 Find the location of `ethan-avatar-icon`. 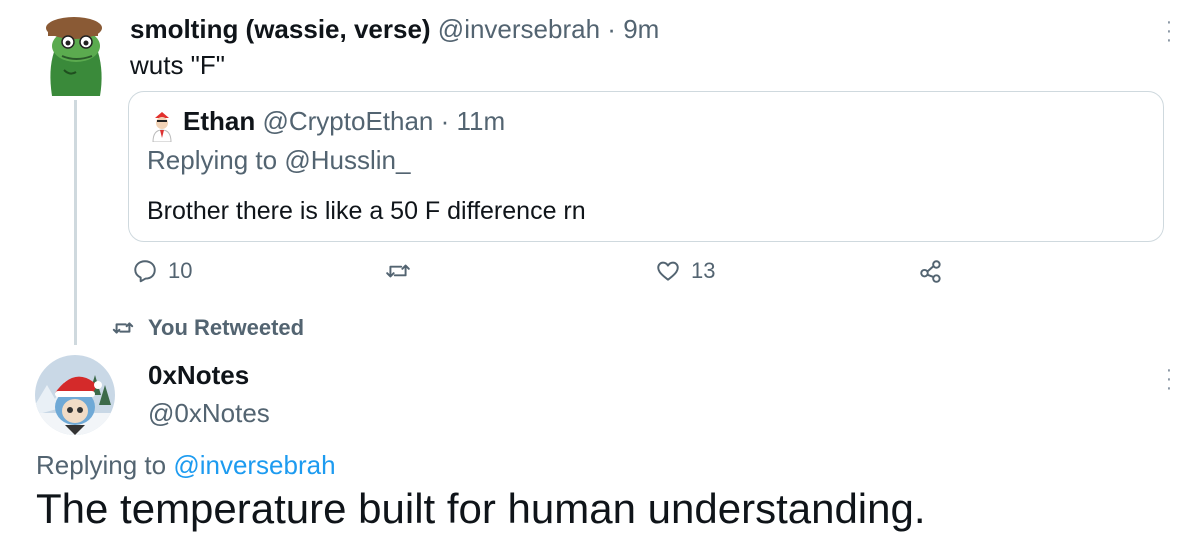

ethan-avatar-icon is located at coordinates (162, 127).